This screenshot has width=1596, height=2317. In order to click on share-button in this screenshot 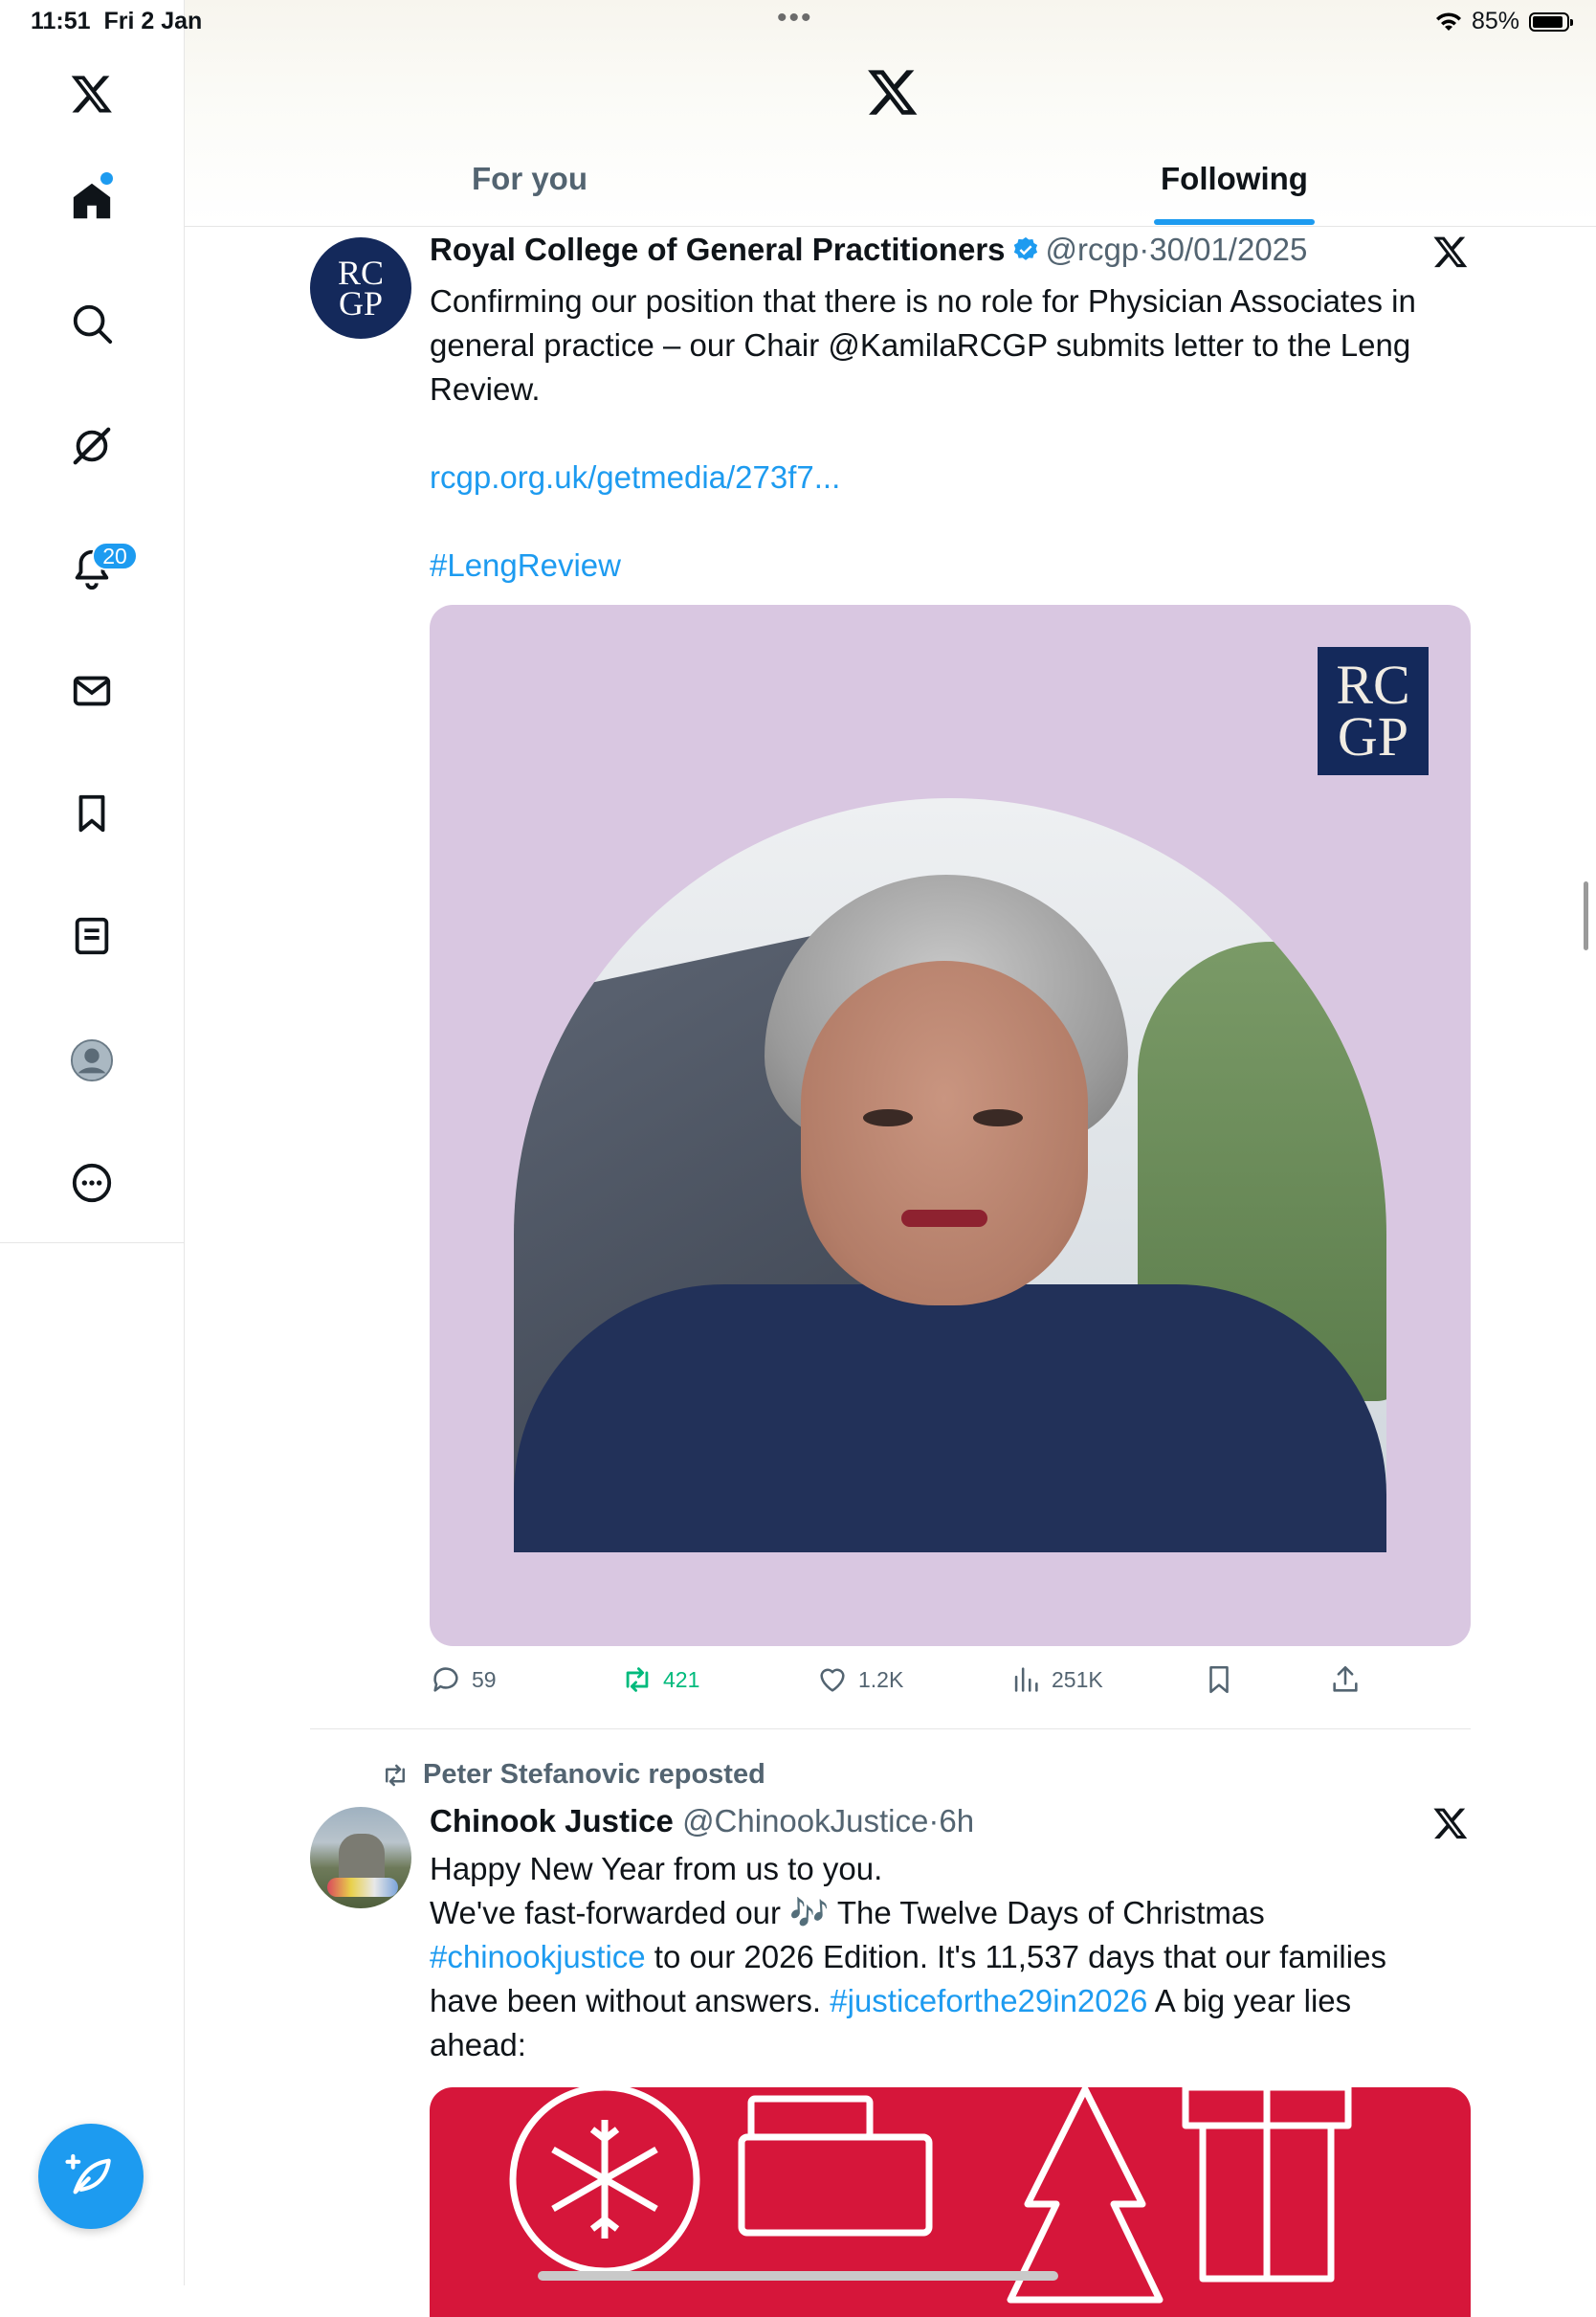, I will do `click(1346, 1679)`.